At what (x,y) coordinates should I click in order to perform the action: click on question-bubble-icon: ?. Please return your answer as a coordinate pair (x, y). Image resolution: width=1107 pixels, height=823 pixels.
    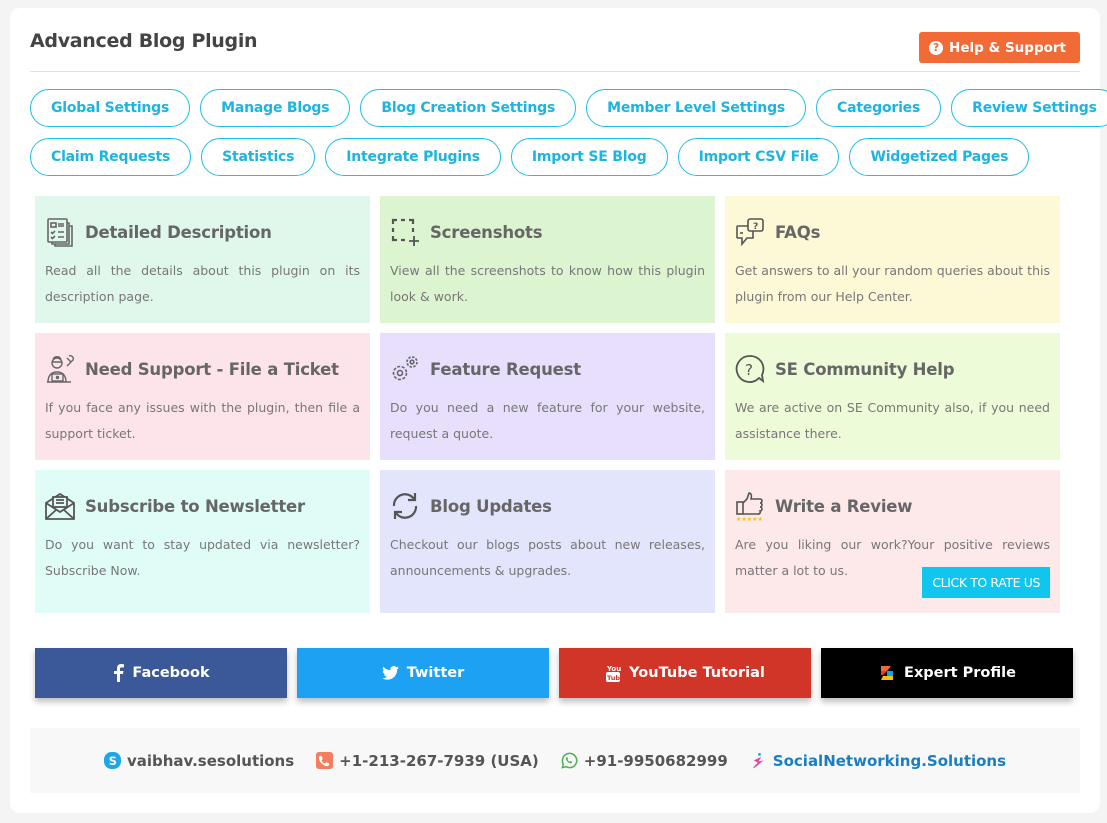
    Looking at the image, I should click on (750, 369).